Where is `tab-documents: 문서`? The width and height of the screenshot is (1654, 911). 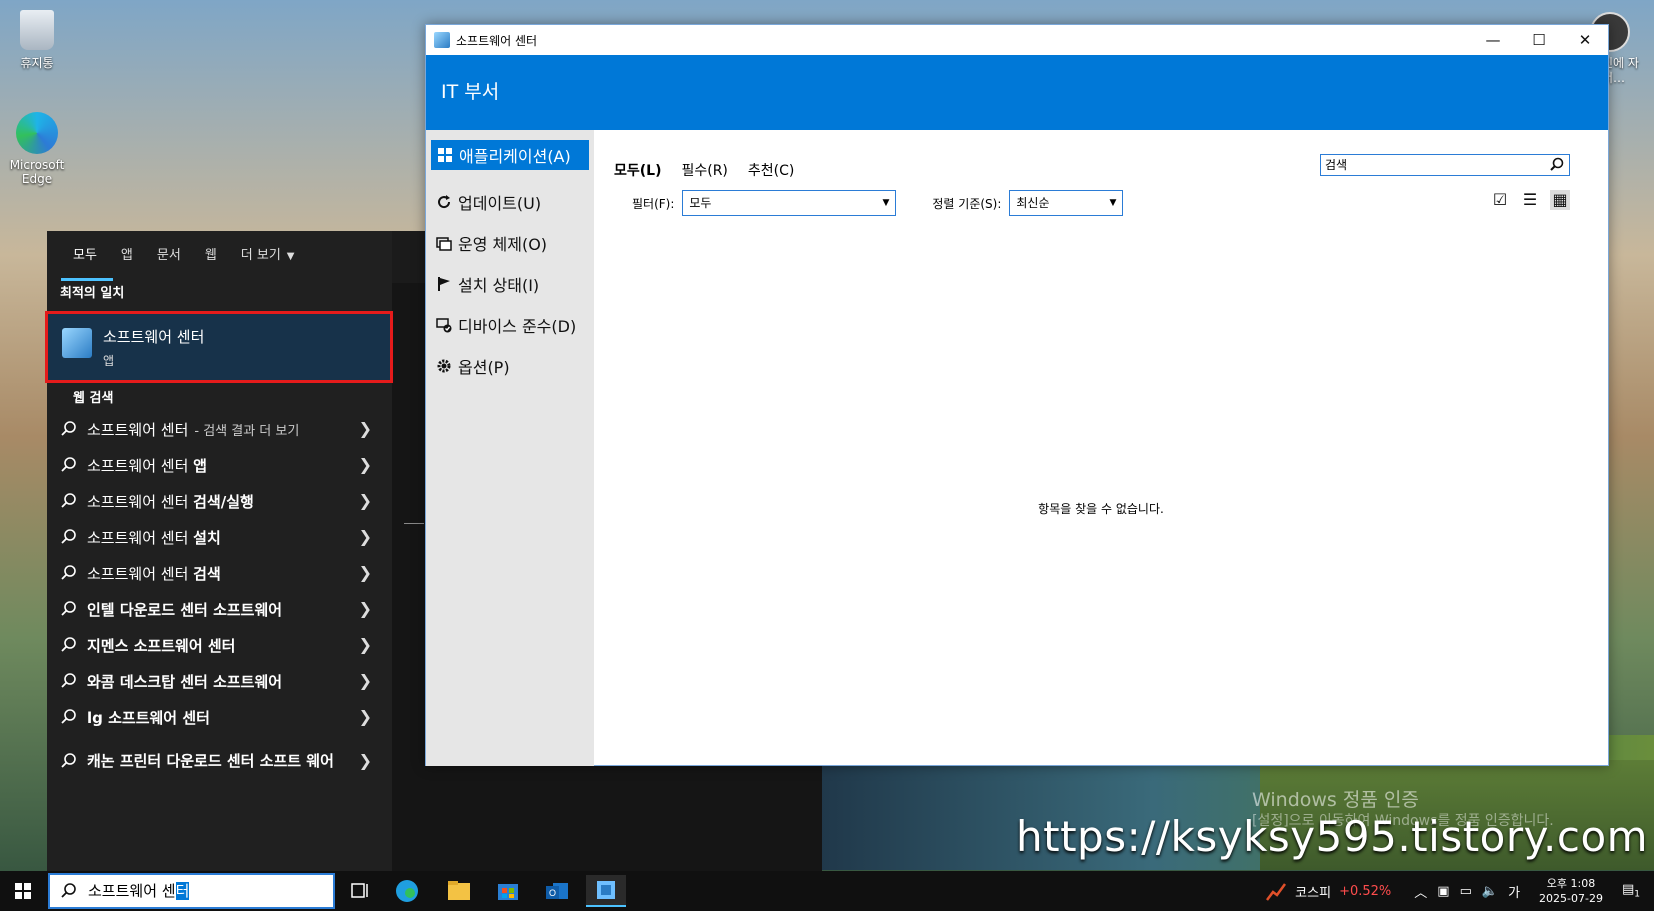 tab-documents: 문서 is located at coordinates (169, 256).